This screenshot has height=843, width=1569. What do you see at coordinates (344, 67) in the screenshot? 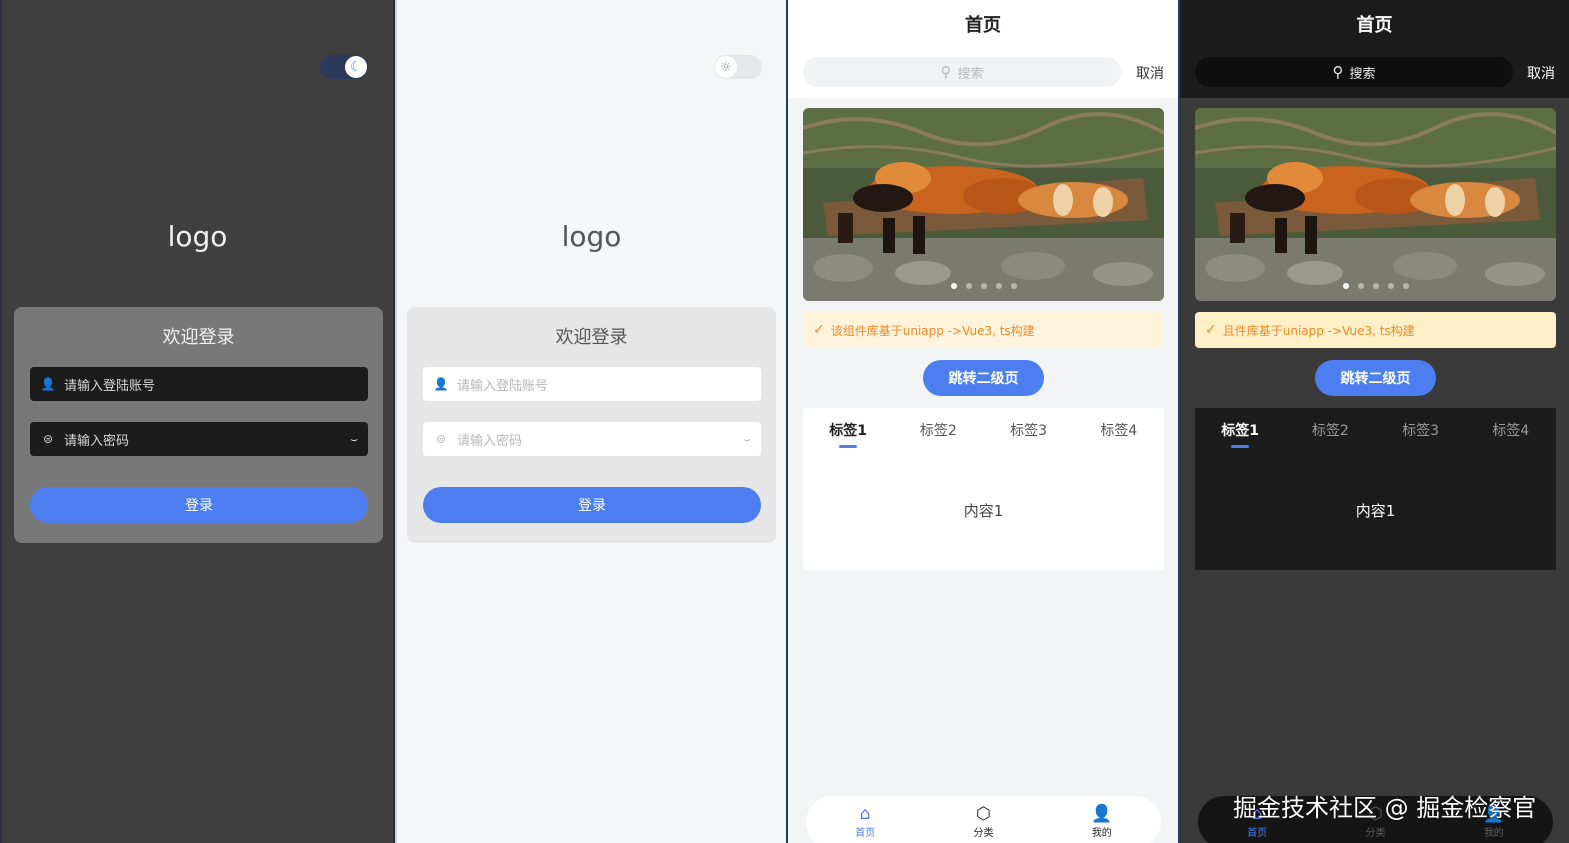
I see `theme-toggle: ☾` at bounding box center [344, 67].